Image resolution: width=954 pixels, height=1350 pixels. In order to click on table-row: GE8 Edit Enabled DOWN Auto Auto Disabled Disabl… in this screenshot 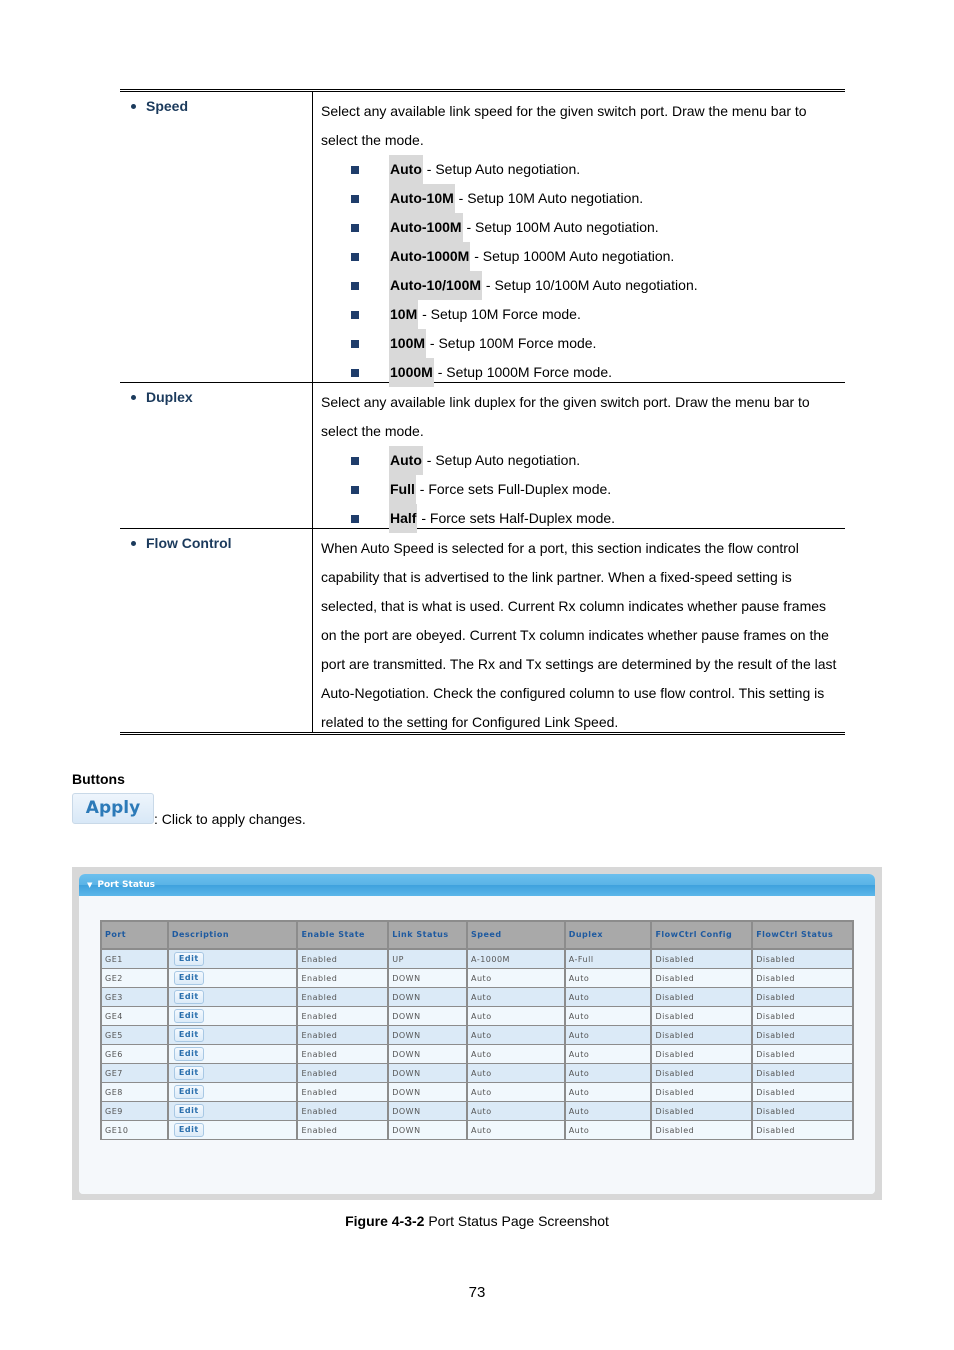, I will do `click(477, 1092)`.